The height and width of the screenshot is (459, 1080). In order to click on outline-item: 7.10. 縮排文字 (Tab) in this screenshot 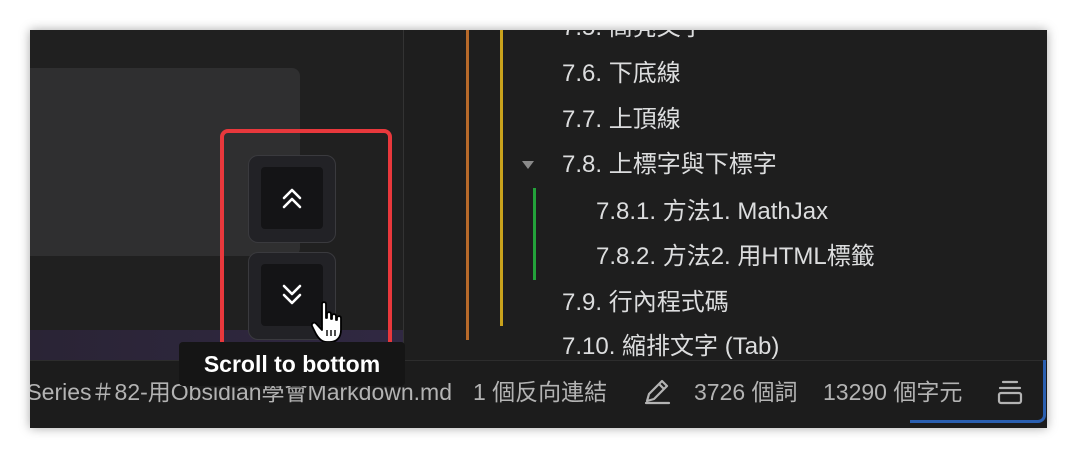, I will do `click(670, 347)`.